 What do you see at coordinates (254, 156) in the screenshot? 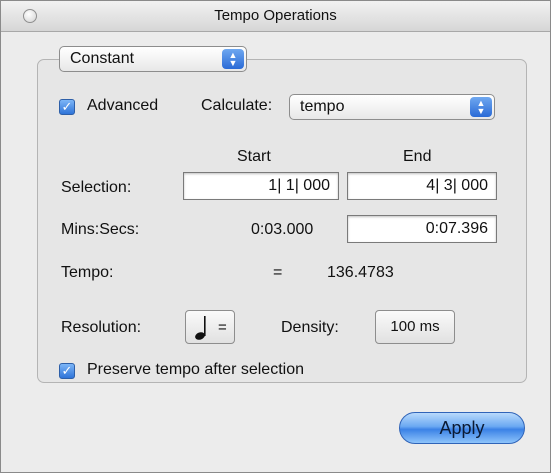
I see `start-column-header: Start` at bounding box center [254, 156].